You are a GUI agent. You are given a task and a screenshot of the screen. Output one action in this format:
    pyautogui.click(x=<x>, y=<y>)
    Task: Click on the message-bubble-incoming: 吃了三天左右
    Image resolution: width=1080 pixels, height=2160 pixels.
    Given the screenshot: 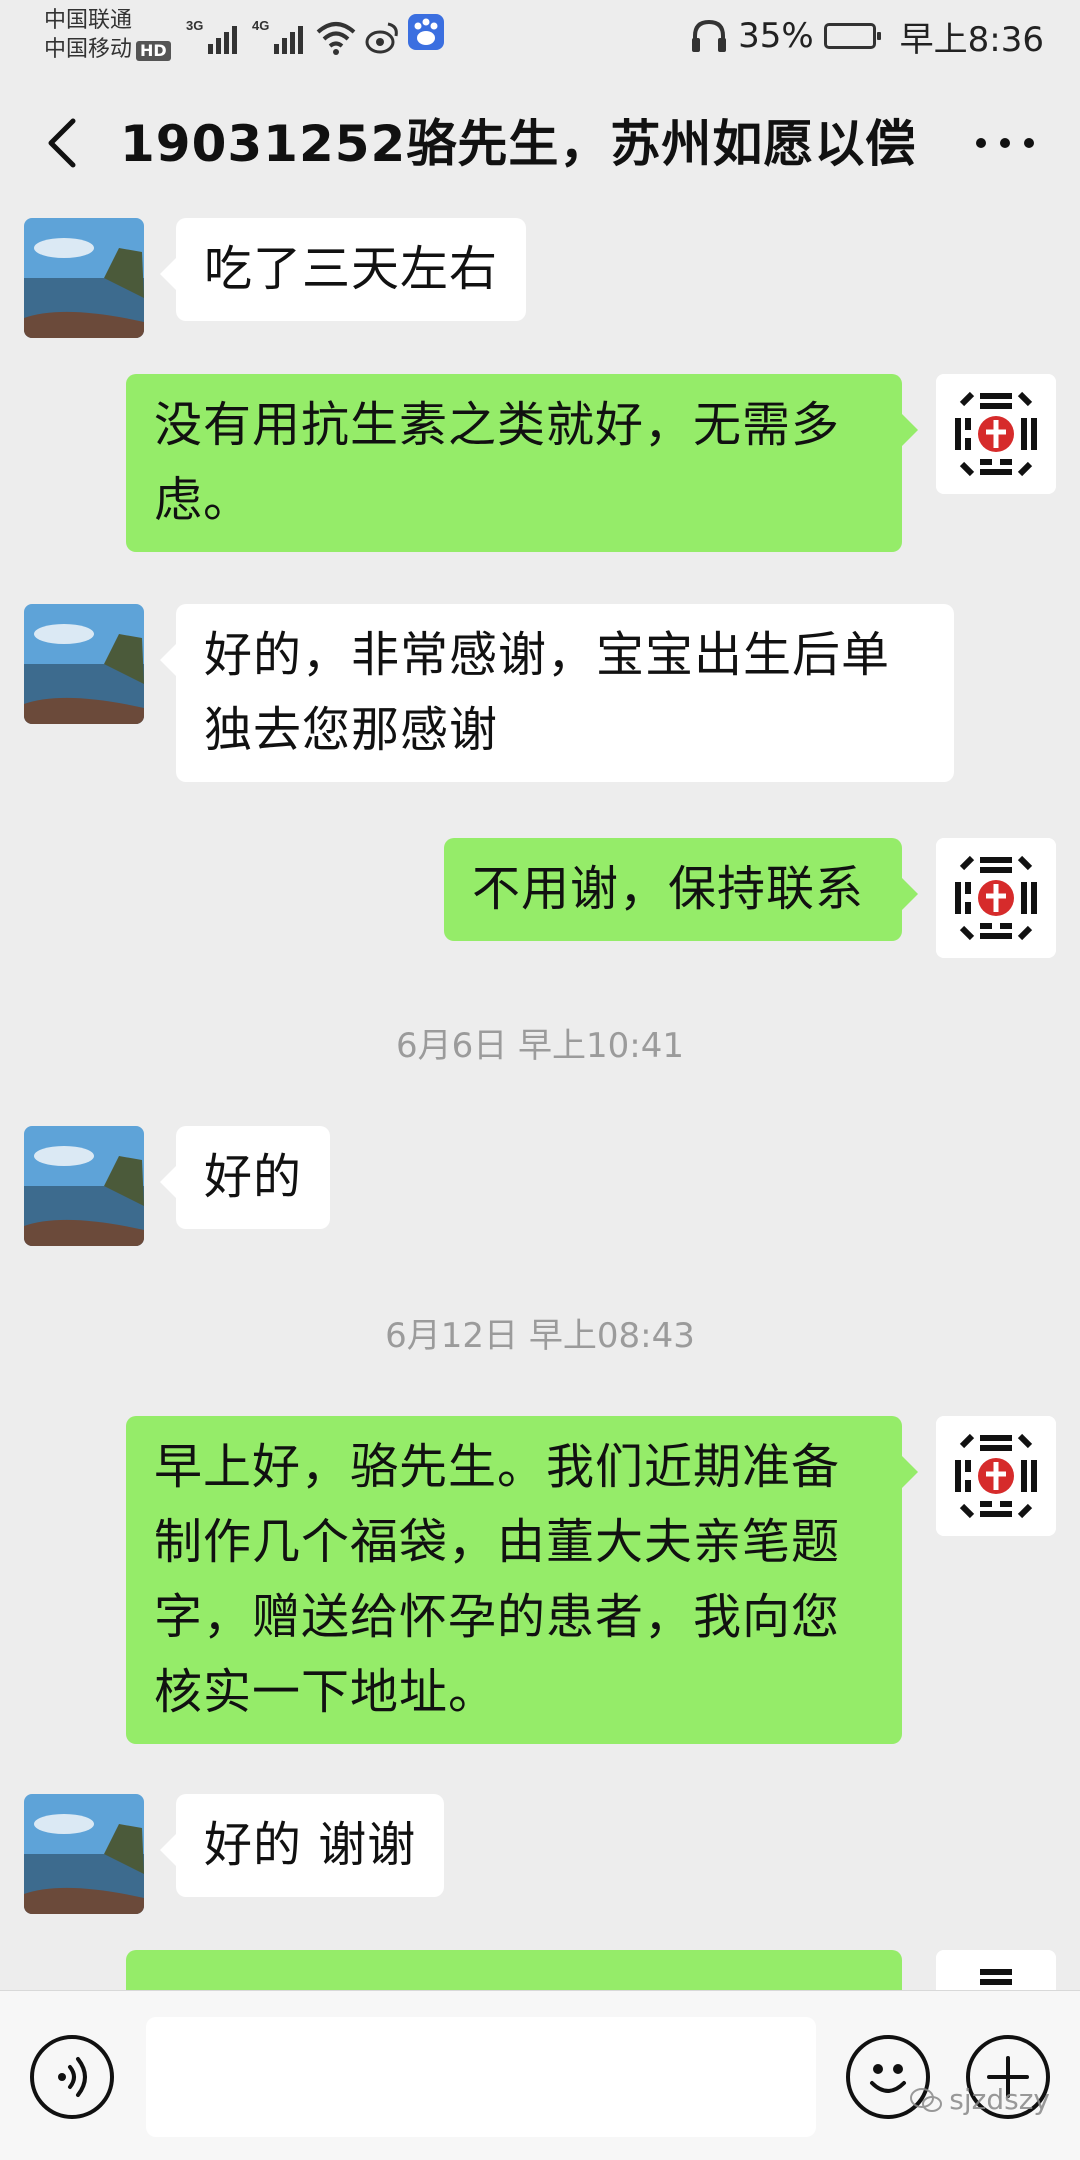 What is the action you would take?
    pyautogui.click(x=343, y=269)
    